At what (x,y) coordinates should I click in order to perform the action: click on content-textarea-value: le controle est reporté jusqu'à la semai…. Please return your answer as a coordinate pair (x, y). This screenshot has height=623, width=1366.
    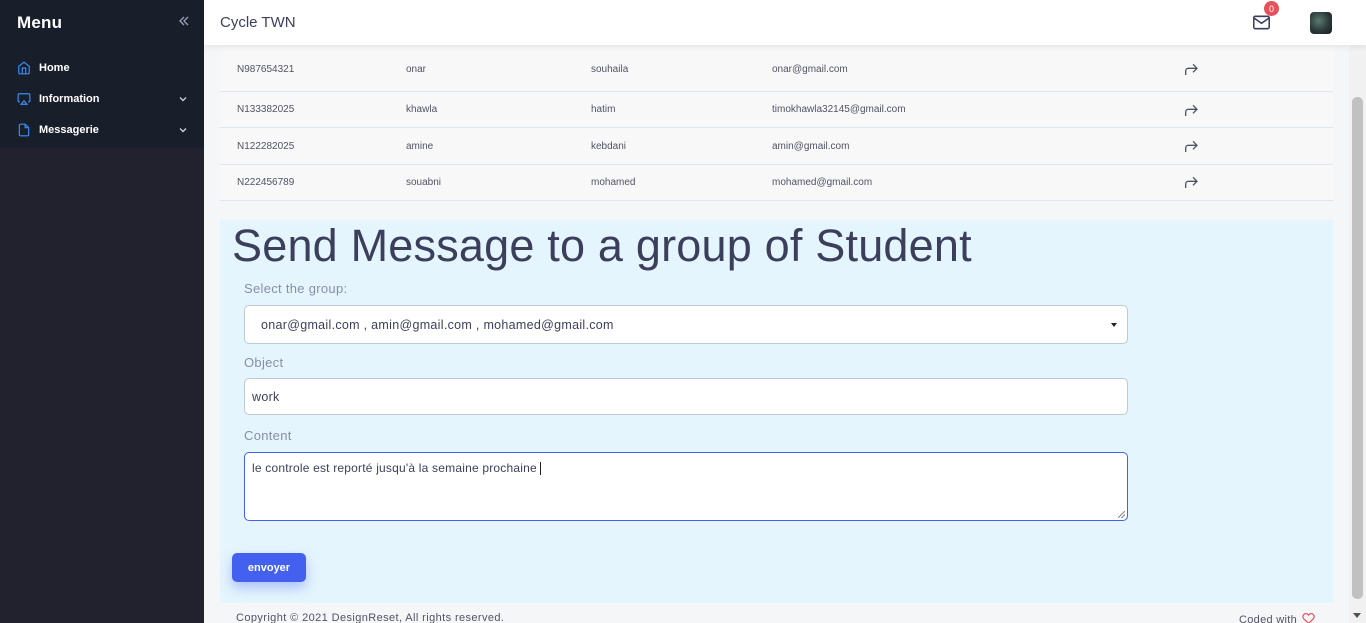
    Looking at the image, I should click on (394, 468).